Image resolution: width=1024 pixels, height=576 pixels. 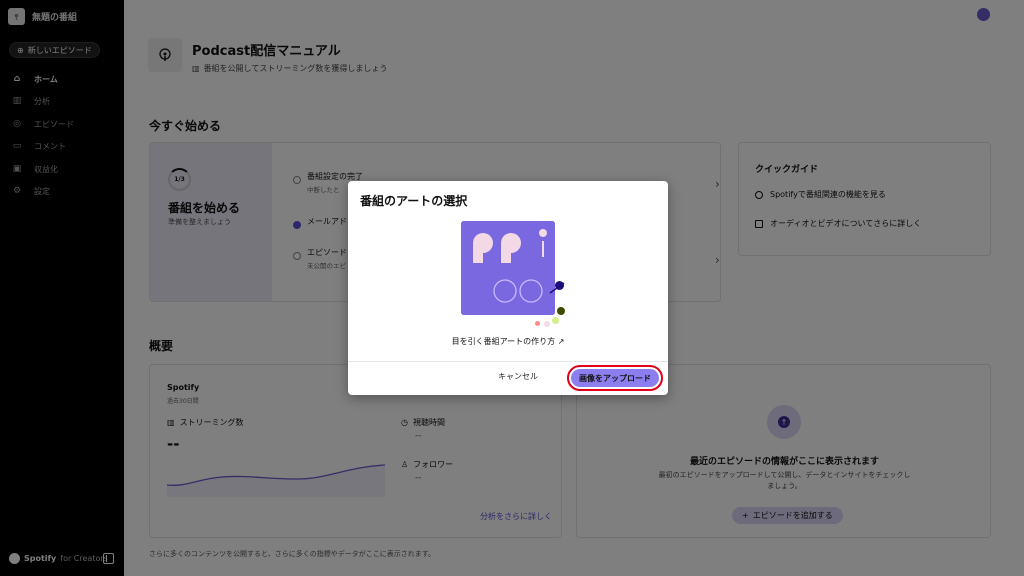 What do you see at coordinates (508, 361) in the screenshot?
I see `dialog-divider` at bounding box center [508, 361].